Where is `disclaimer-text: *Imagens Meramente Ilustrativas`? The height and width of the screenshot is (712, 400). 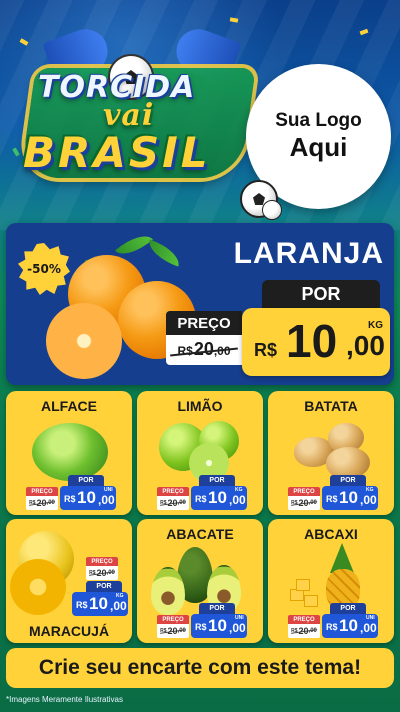 disclaimer-text: *Imagens Meramente Ilustrativas is located at coordinates (64, 699).